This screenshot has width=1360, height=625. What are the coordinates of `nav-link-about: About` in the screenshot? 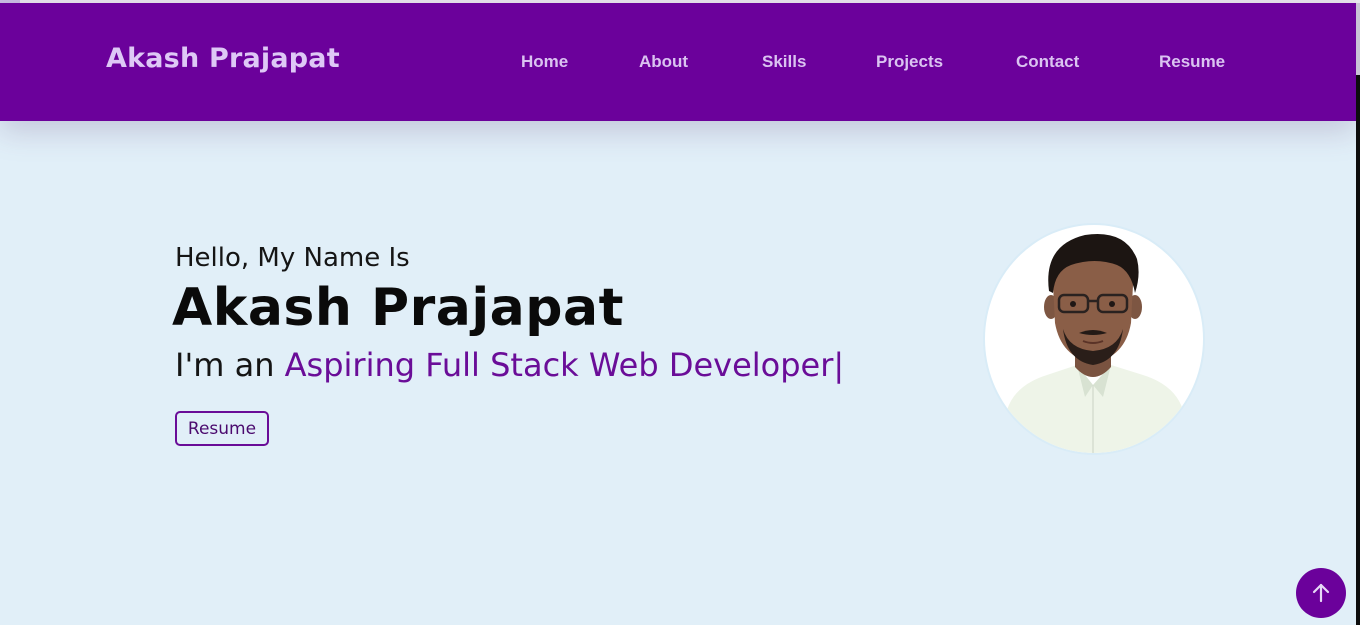 It's located at (663, 62).